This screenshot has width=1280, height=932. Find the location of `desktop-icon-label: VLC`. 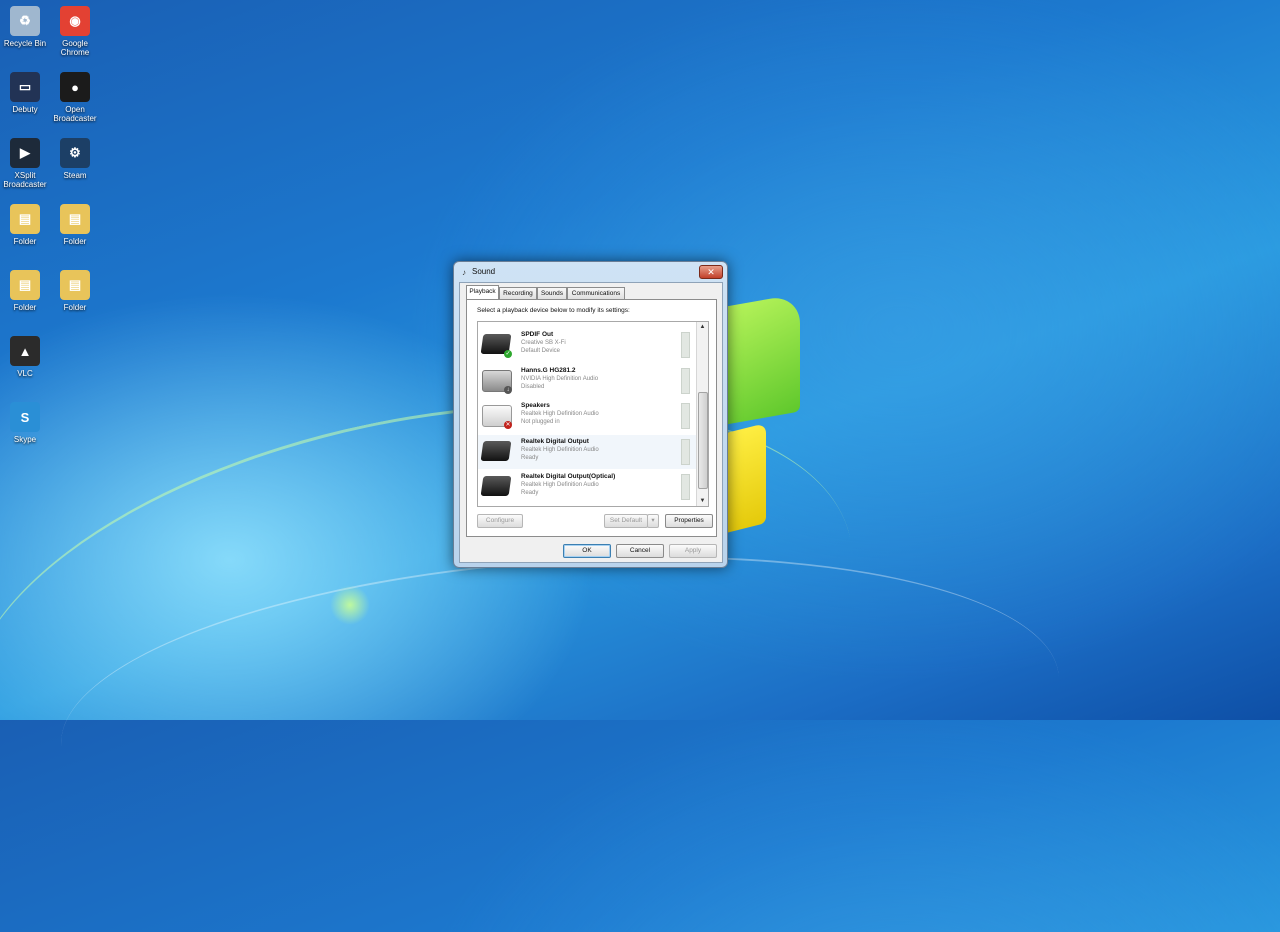

desktop-icon-label: VLC is located at coordinates (25, 373).